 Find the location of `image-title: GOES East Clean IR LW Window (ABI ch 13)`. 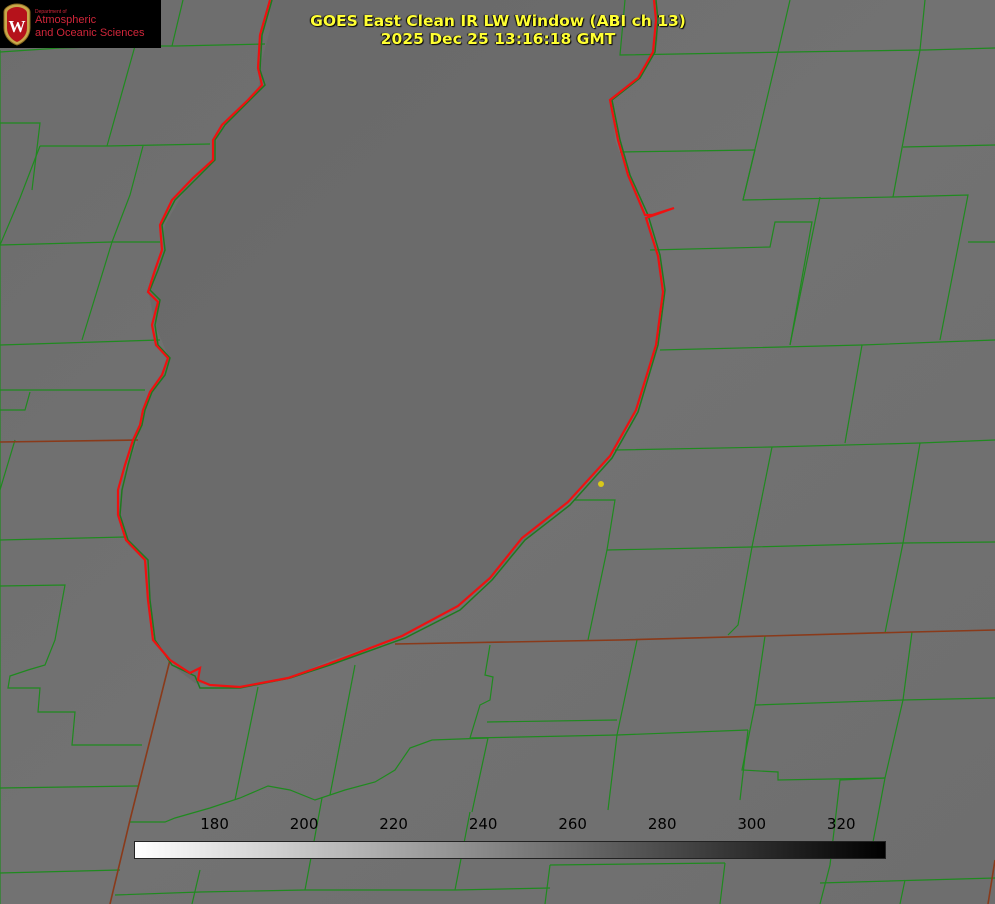

image-title: GOES East Clean IR LW Window (ABI ch 13) is located at coordinates (498, 21).